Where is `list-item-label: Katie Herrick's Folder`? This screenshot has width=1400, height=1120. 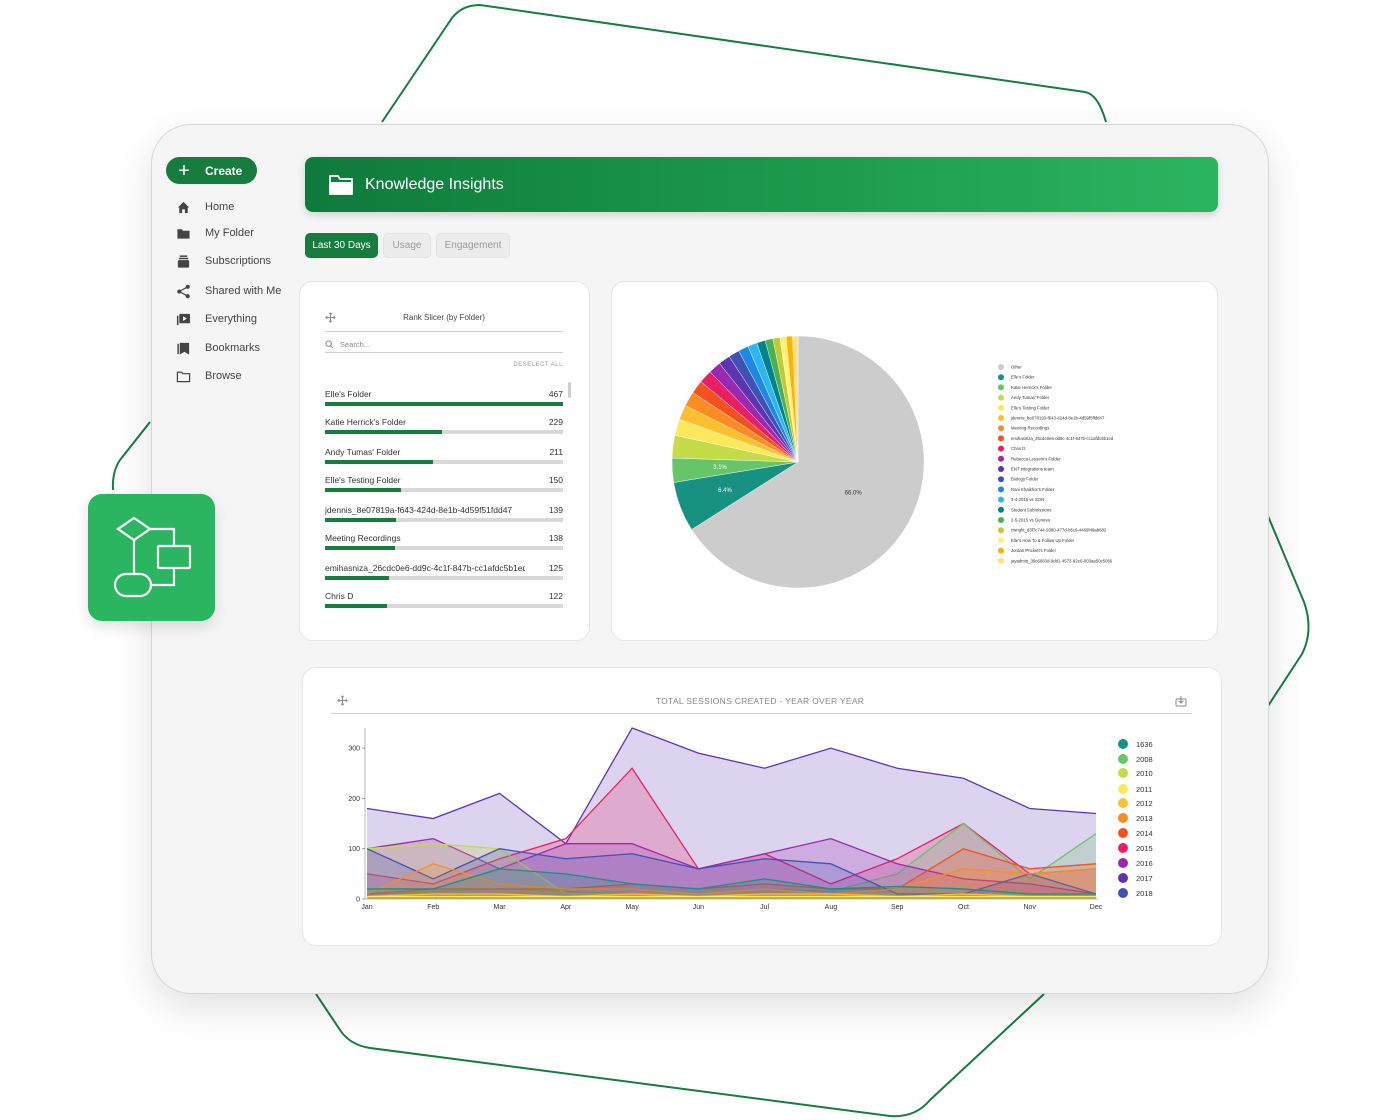
list-item-label: Katie Herrick's Folder is located at coordinates (365, 422).